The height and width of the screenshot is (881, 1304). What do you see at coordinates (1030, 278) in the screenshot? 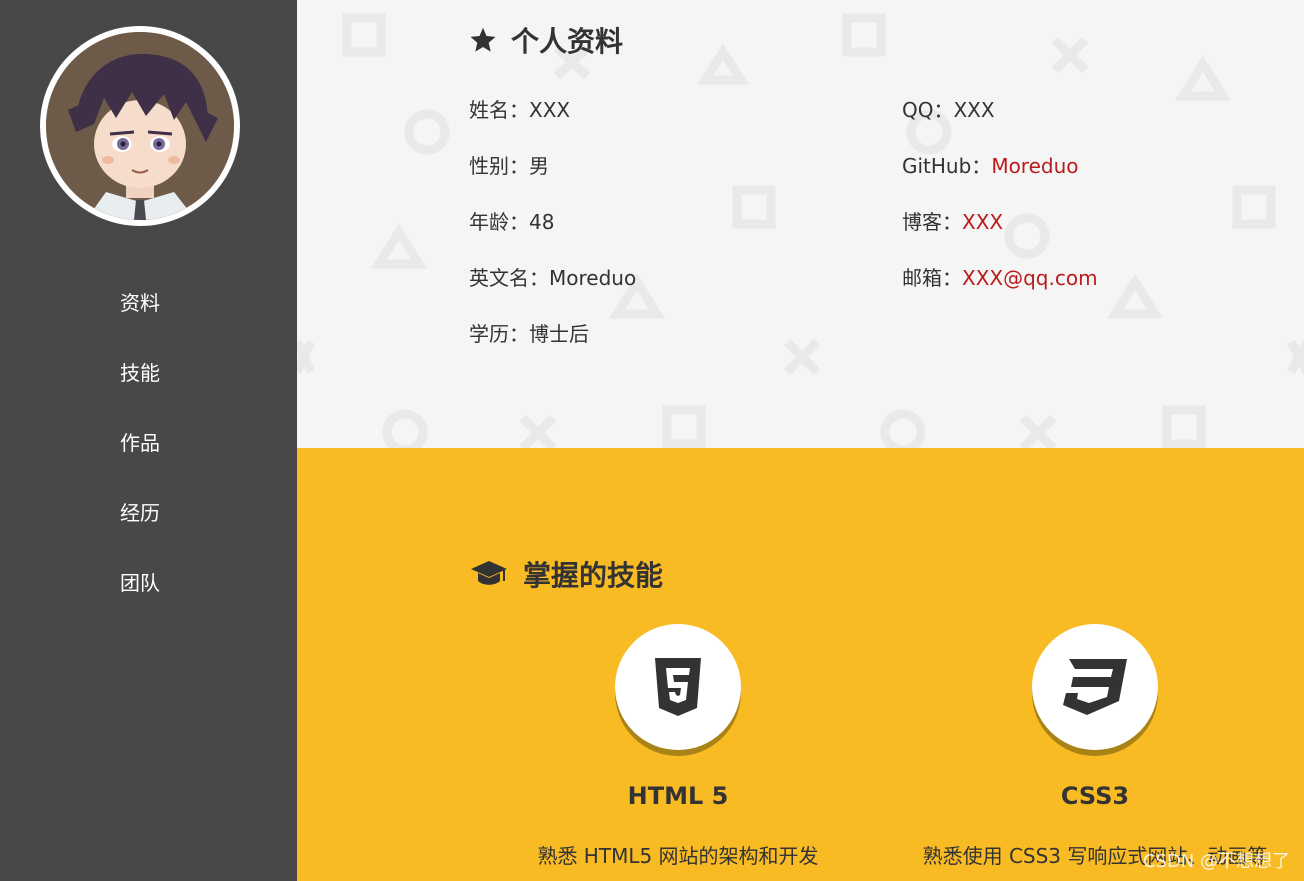
I see `email-link: XXX@qq.com` at bounding box center [1030, 278].